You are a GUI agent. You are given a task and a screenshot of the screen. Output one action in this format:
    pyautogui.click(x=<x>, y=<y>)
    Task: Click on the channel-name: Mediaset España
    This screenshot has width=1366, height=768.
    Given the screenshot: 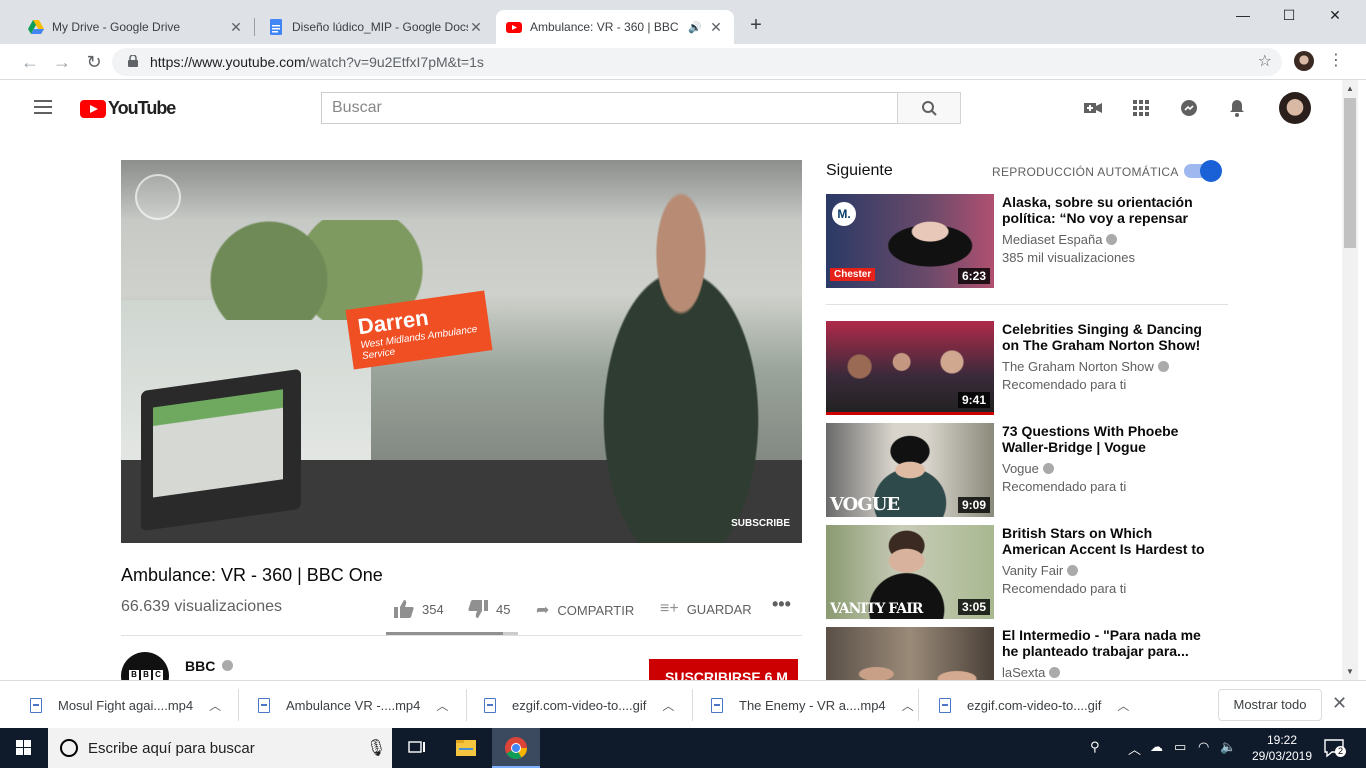 What is the action you would take?
    pyautogui.click(x=1060, y=239)
    